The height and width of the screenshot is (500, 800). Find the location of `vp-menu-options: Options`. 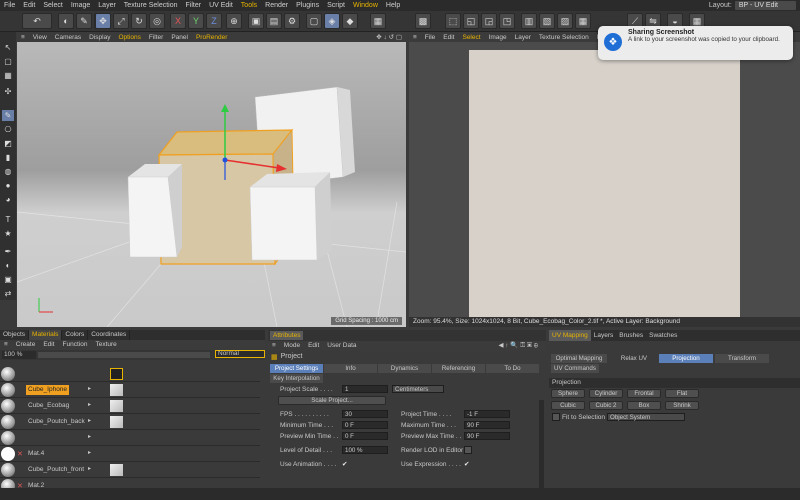

vp-menu-options: Options is located at coordinates (129, 37).